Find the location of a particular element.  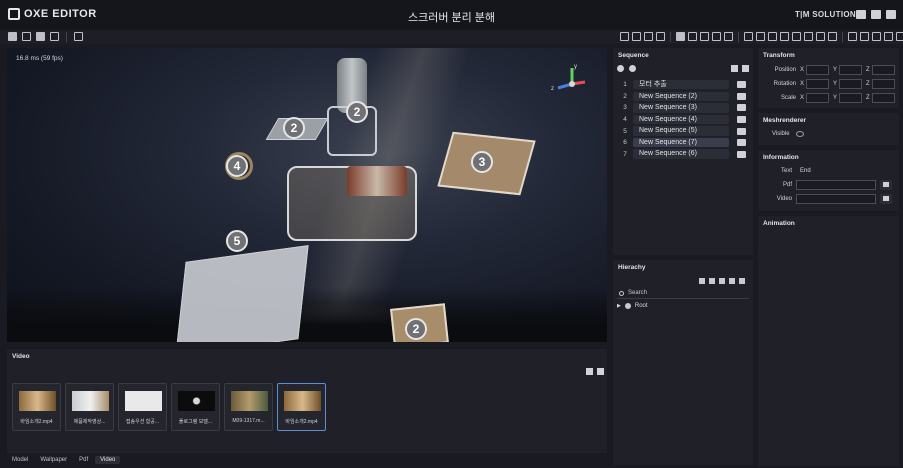

list-icon is located at coordinates (78, 36).